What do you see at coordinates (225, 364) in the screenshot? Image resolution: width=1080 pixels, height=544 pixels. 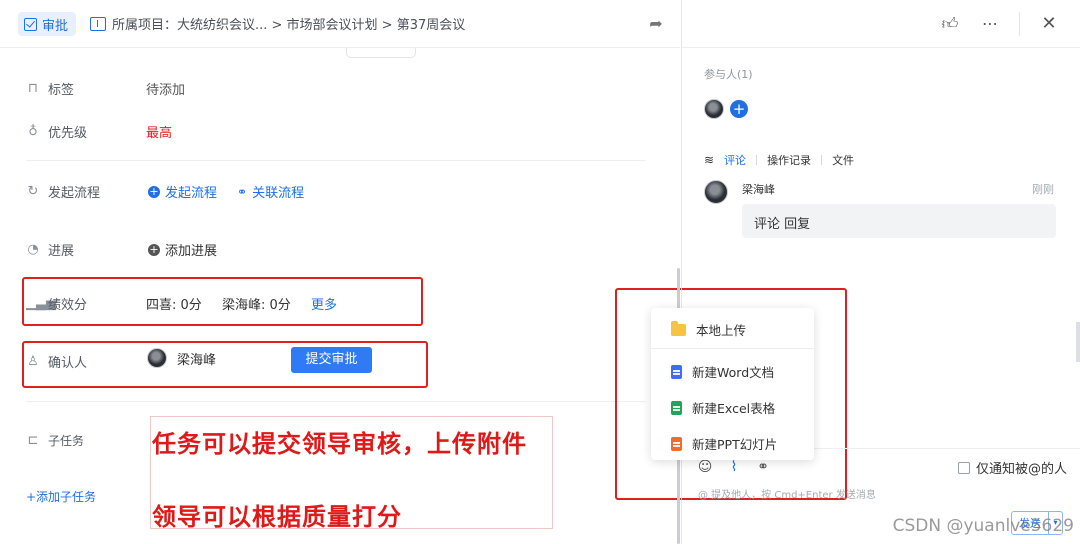 I see `highlight-box-confirmer` at bounding box center [225, 364].